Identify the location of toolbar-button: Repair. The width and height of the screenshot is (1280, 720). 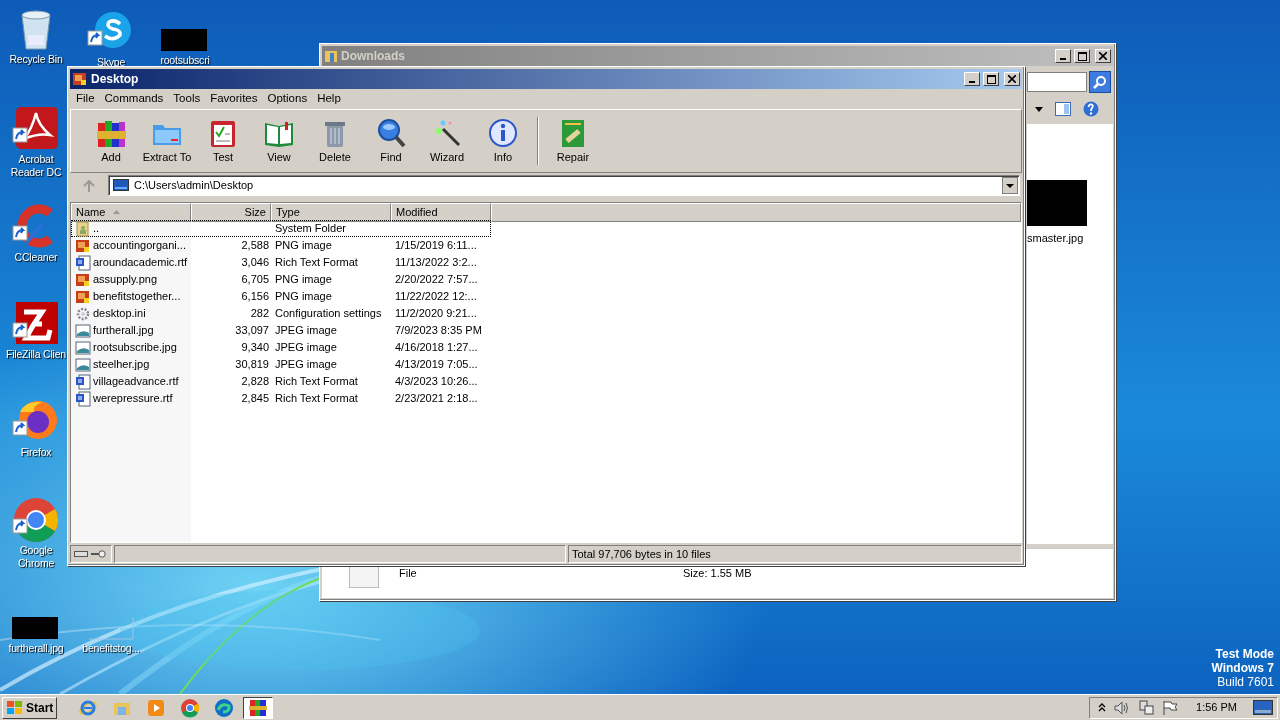
(573, 141).